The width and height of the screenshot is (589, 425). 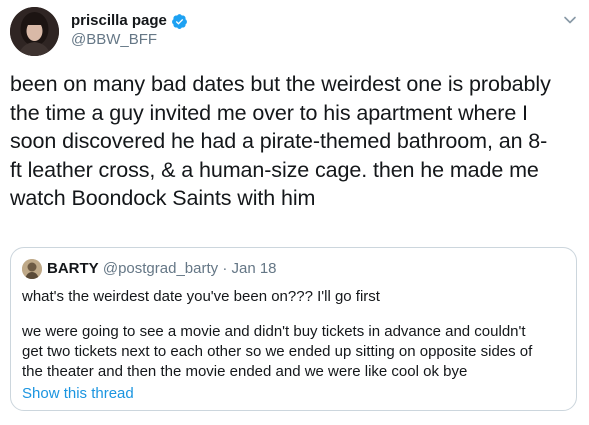 I want to click on avatar-photo, so click(x=34, y=31).